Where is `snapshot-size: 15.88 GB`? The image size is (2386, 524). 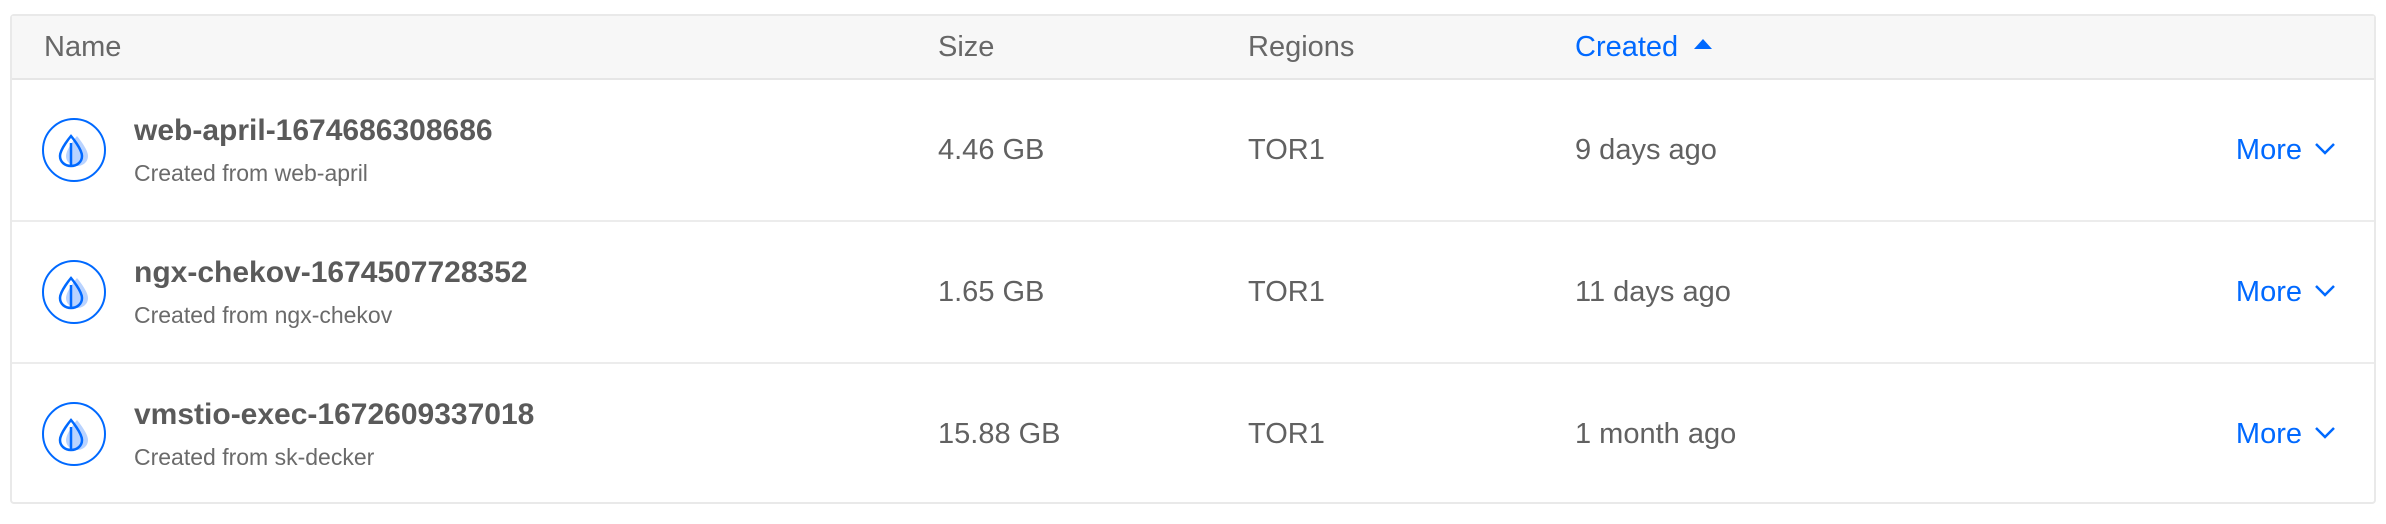 snapshot-size: 15.88 GB is located at coordinates (999, 434).